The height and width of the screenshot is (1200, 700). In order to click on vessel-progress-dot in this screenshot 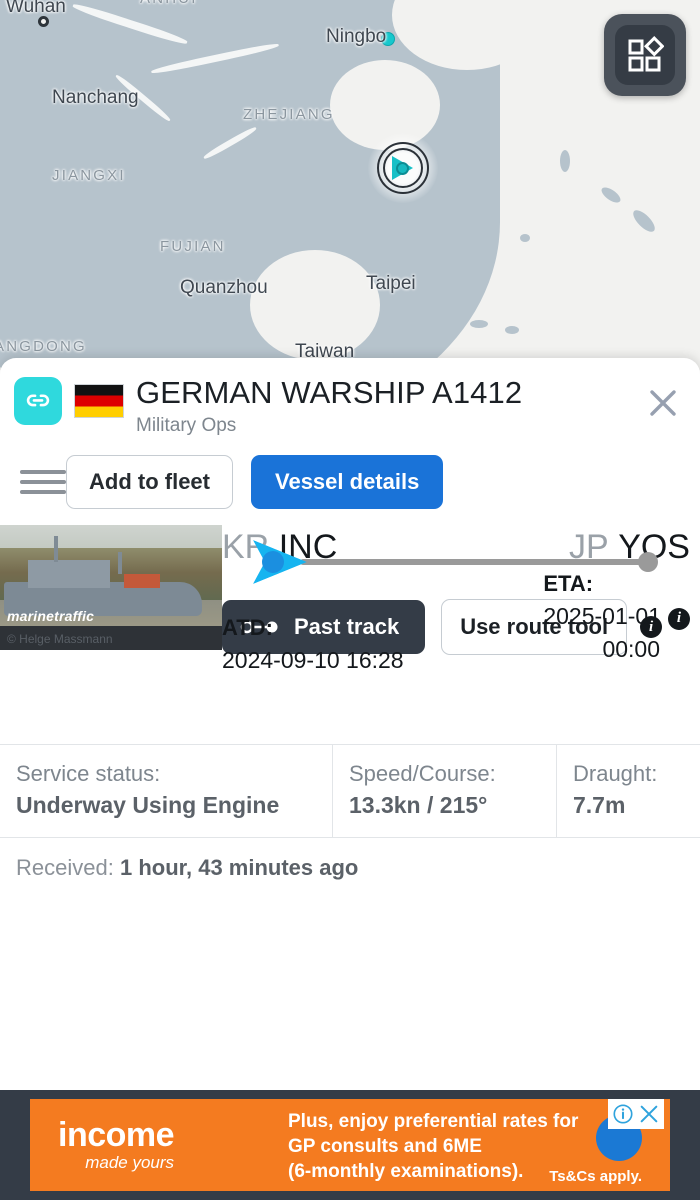, I will do `click(273, 562)`.